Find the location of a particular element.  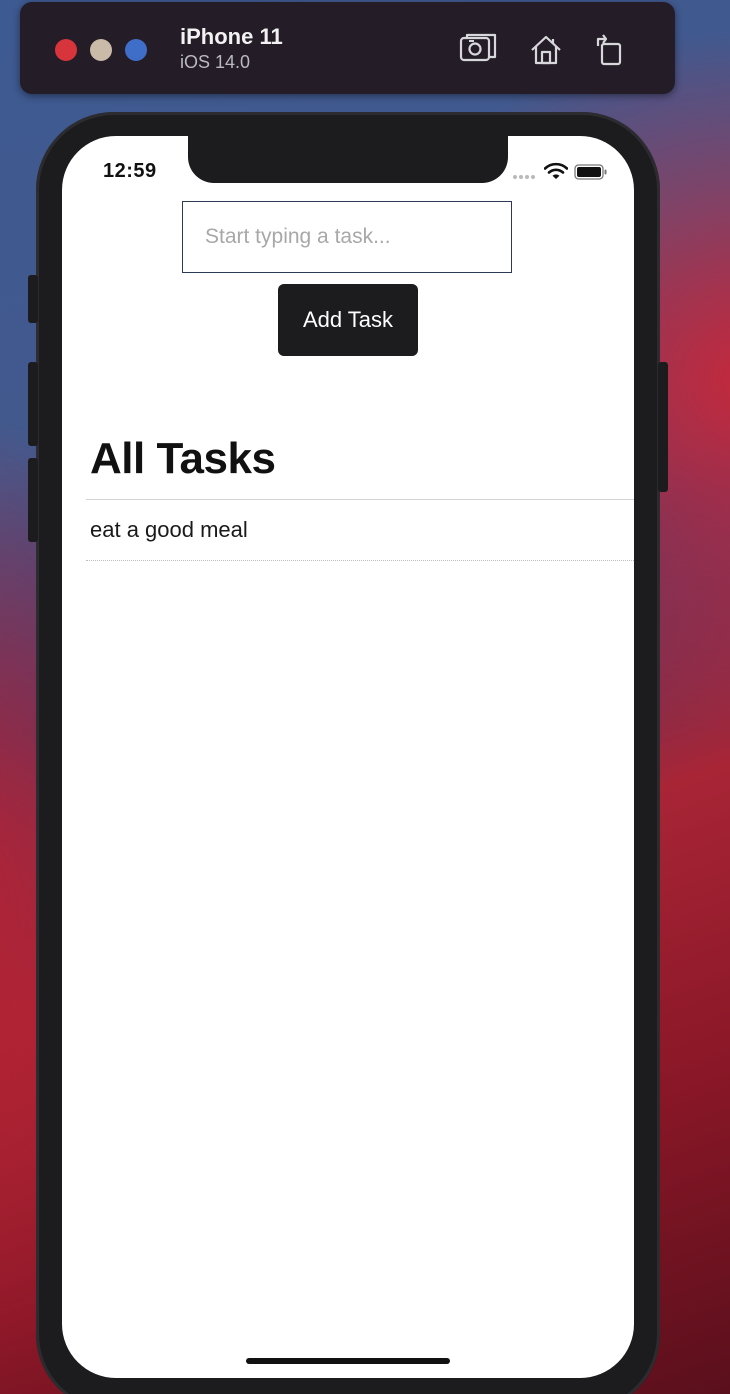

home-icon is located at coordinates (546, 50).